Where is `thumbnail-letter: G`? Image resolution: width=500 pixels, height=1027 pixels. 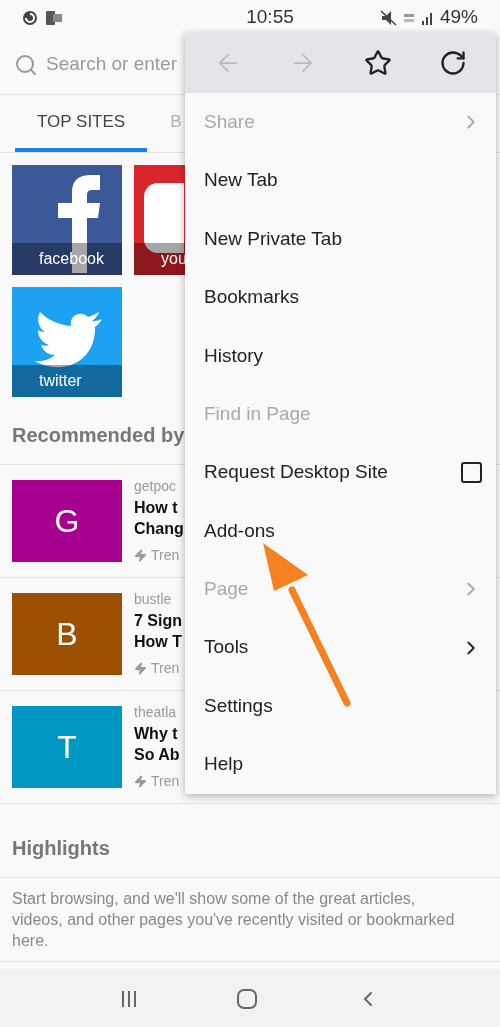
thumbnail-letter: G is located at coordinates (67, 521).